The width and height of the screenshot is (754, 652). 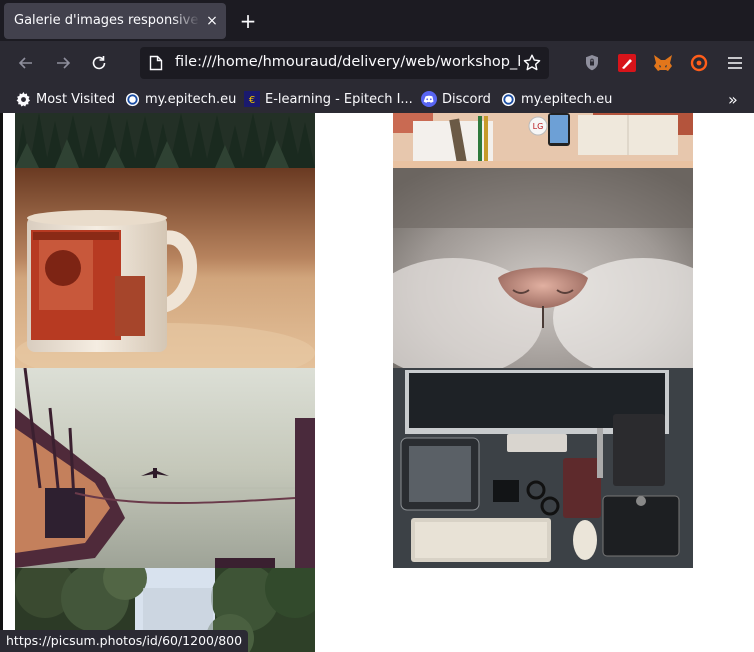 I want to click on link-status-bar: https://picsum.photos/id/60/1200/800, so click(x=124, y=641).